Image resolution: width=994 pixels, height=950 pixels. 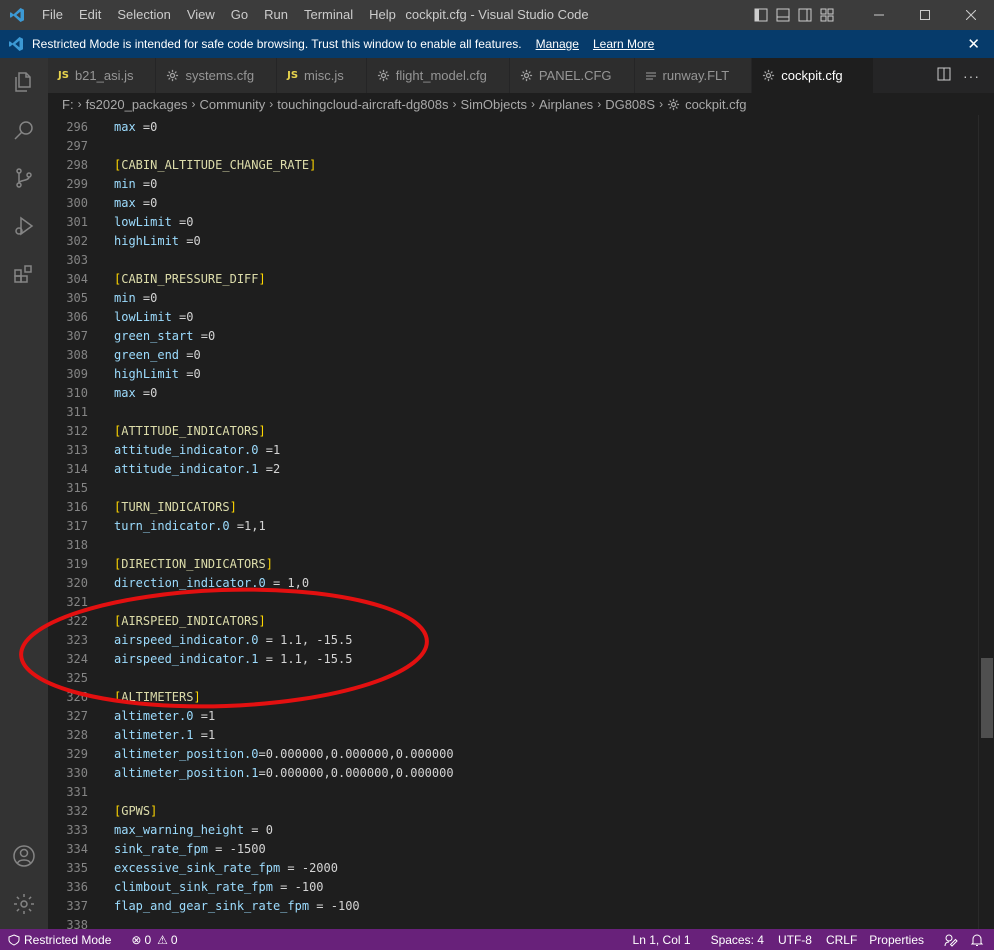 I want to click on menu-item-go: Go, so click(x=239, y=15).